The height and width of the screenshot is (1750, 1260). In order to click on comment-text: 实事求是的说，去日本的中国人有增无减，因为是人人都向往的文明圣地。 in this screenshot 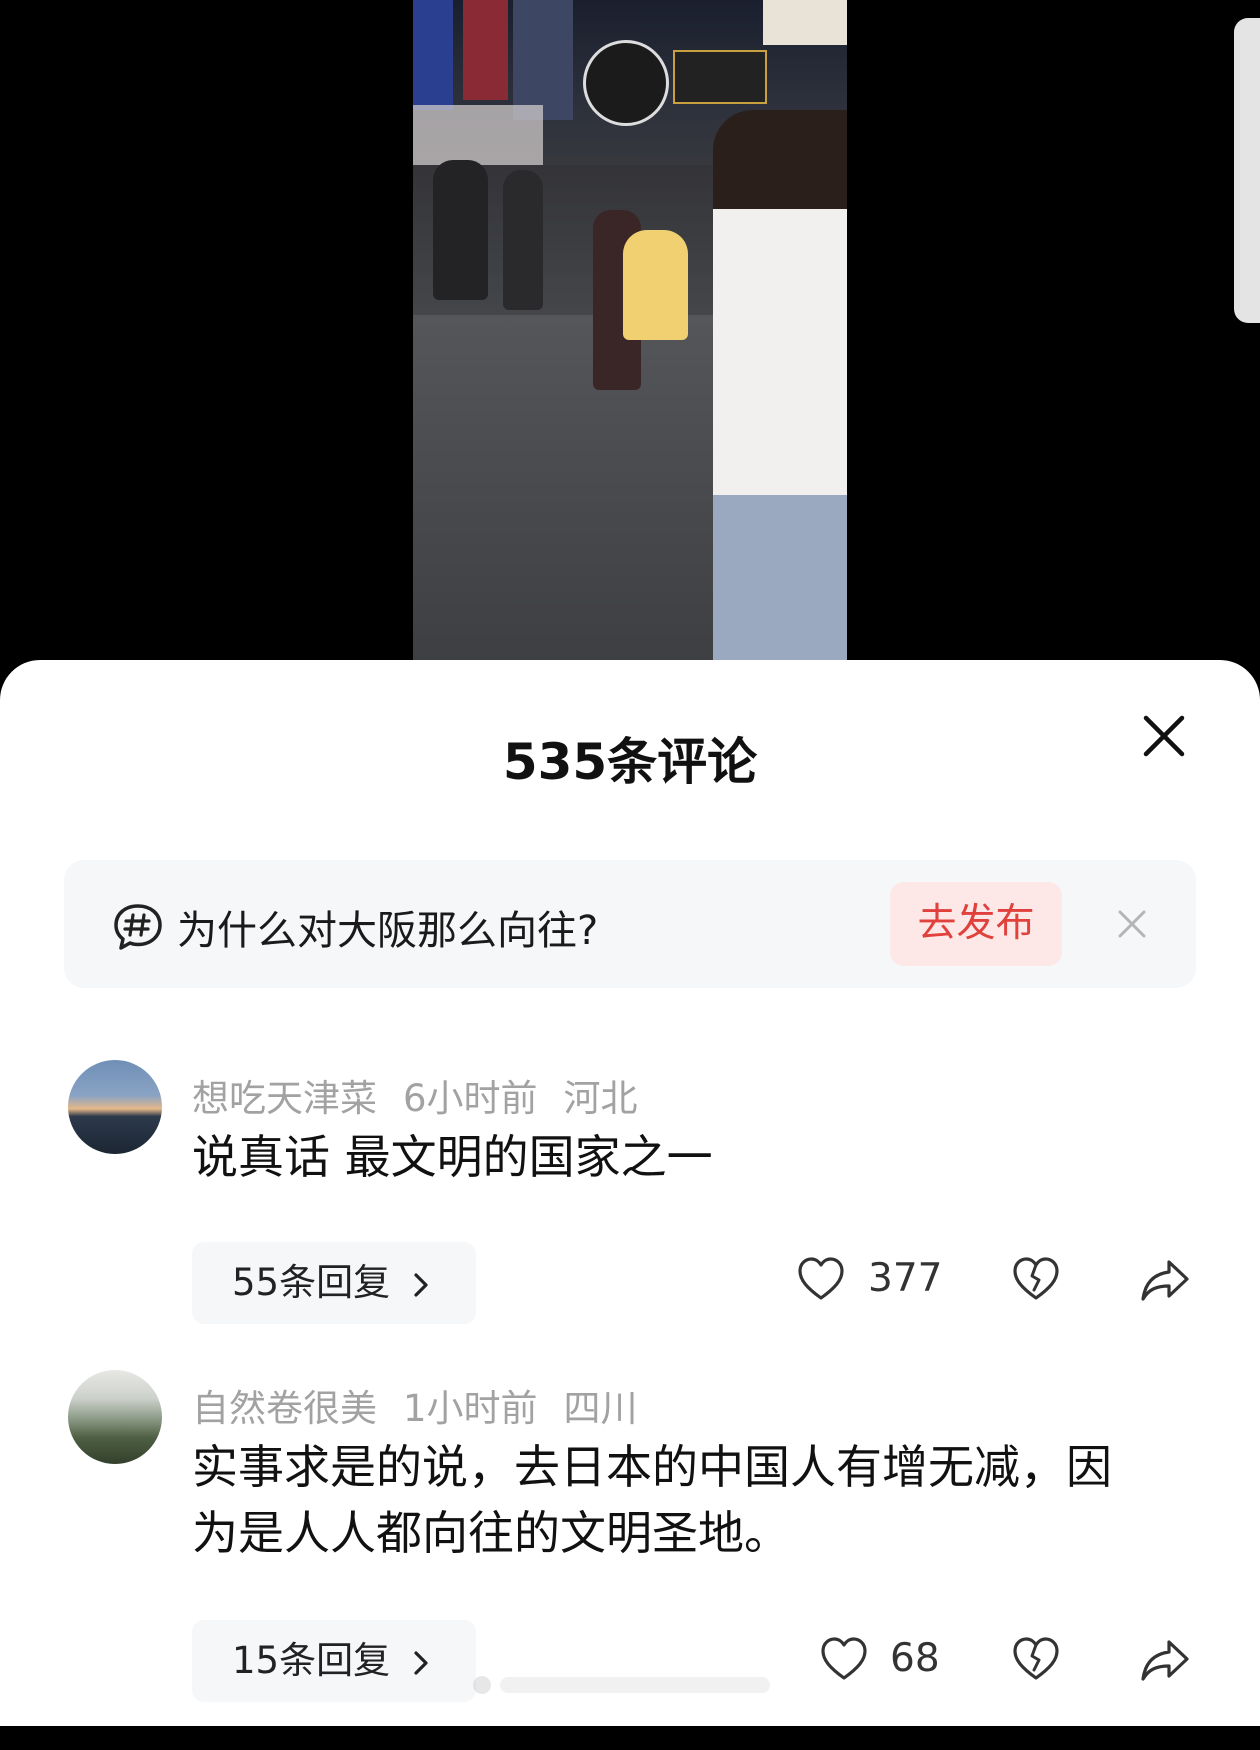, I will do `click(662, 1500)`.